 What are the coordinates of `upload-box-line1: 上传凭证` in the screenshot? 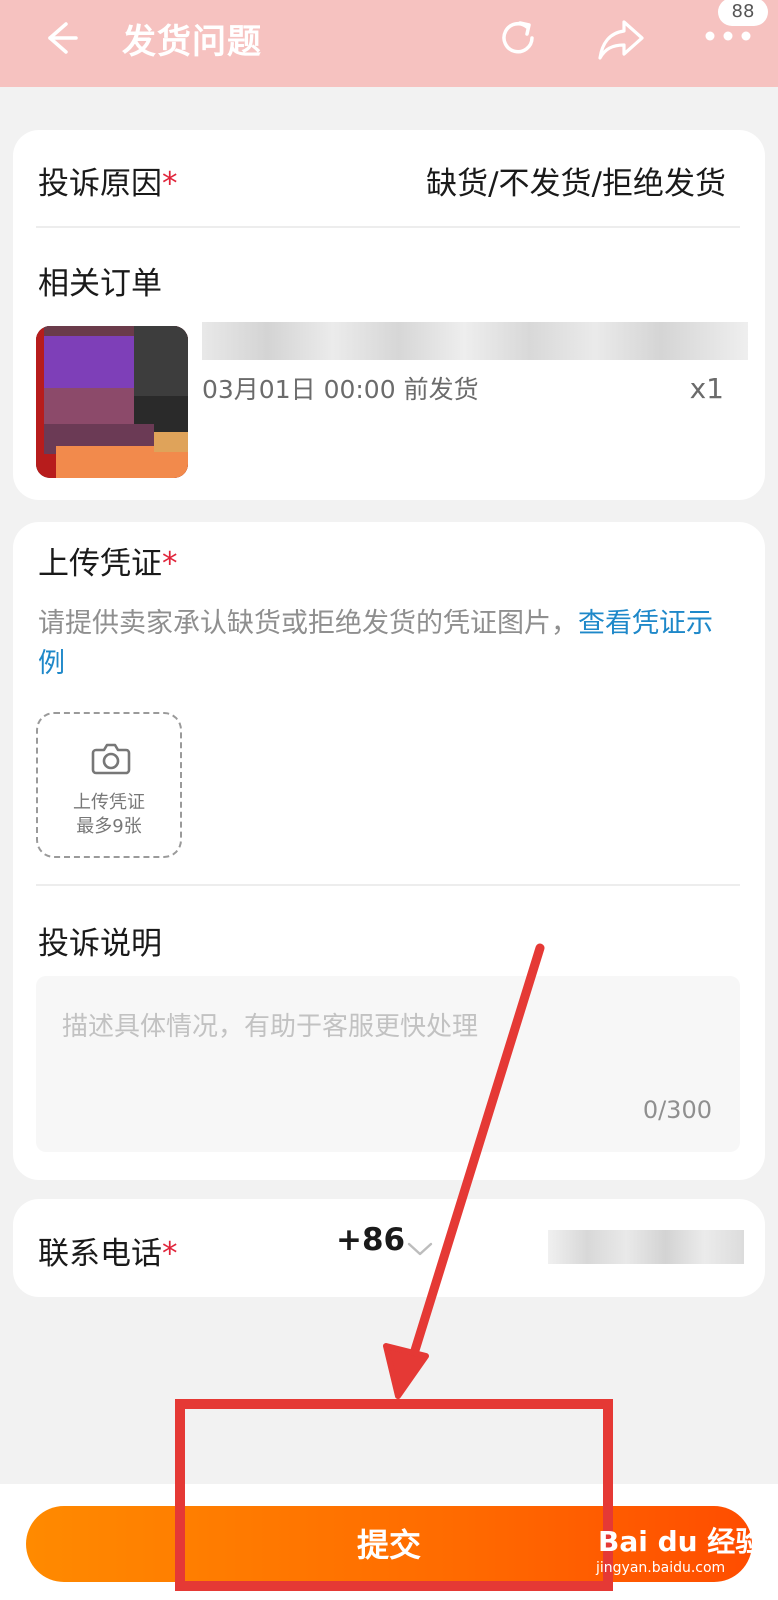 It's located at (109, 802).